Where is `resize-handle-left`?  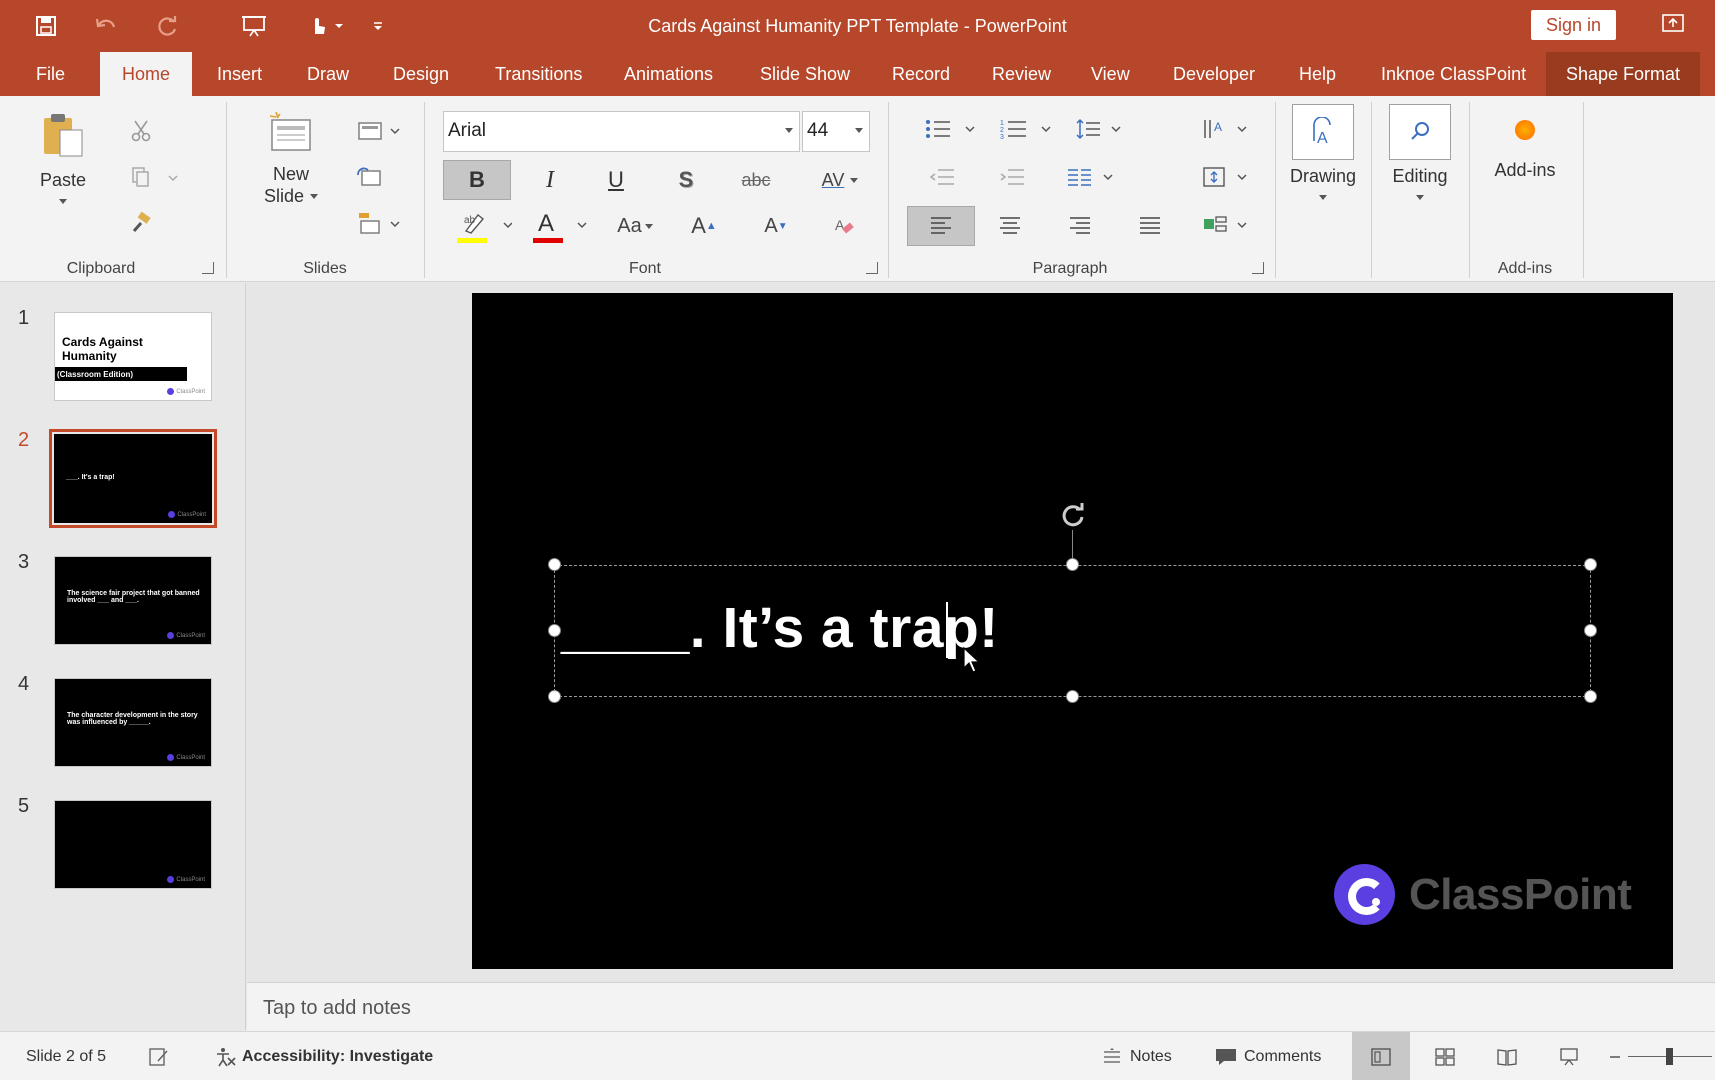
resize-handle-left is located at coordinates (554, 630).